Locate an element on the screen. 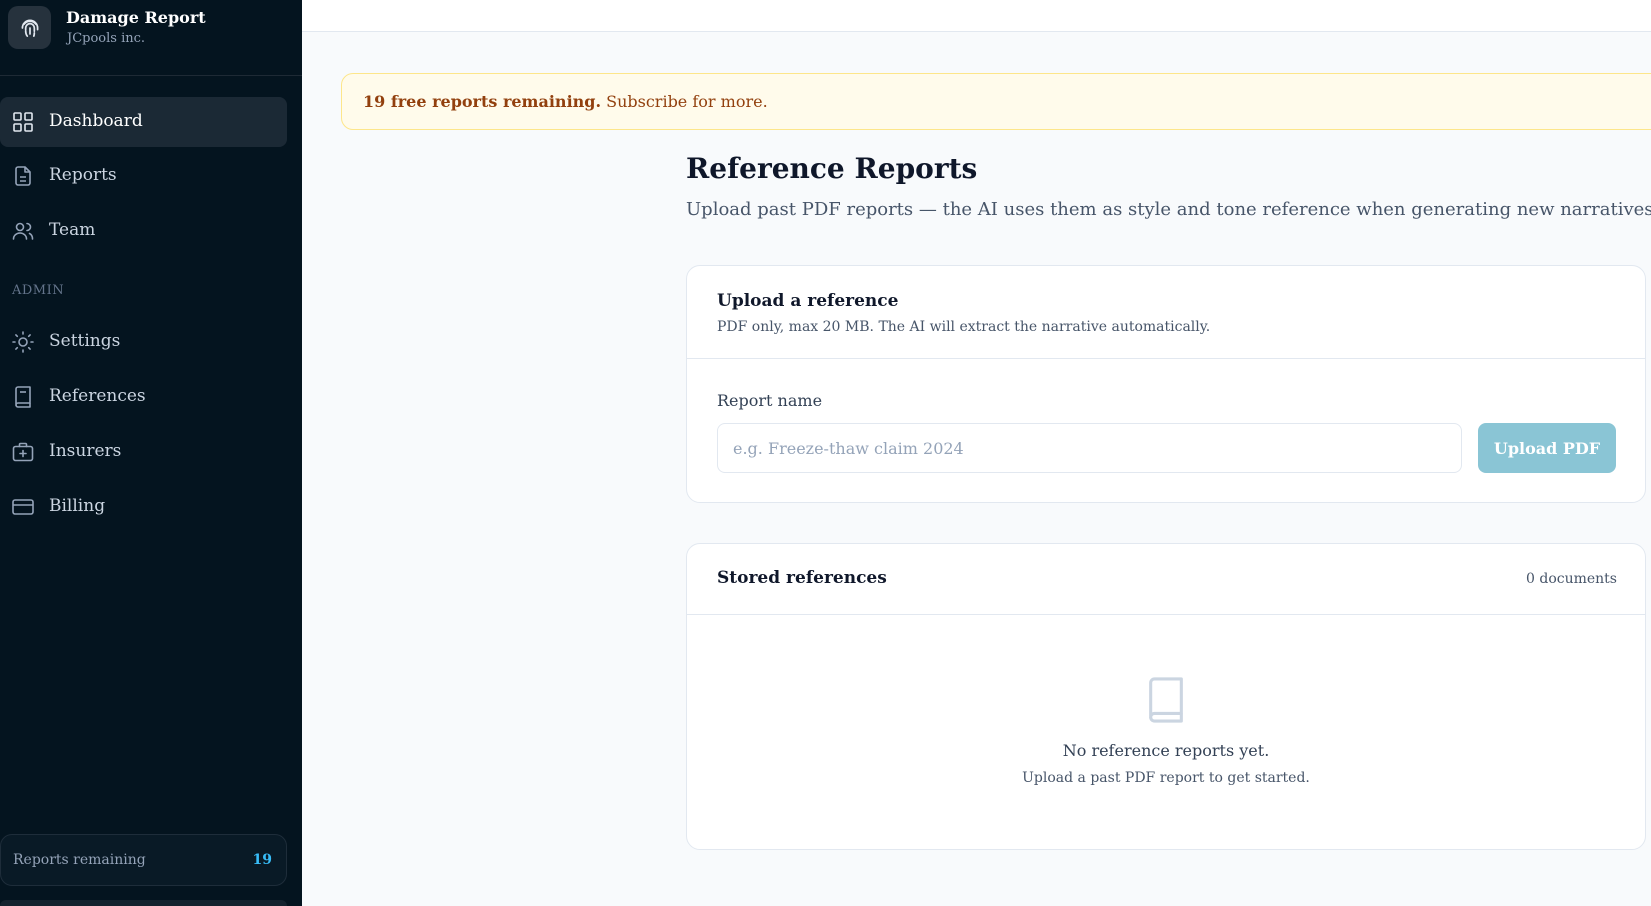  sidebar-item-references: References is located at coordinates (143, 397).